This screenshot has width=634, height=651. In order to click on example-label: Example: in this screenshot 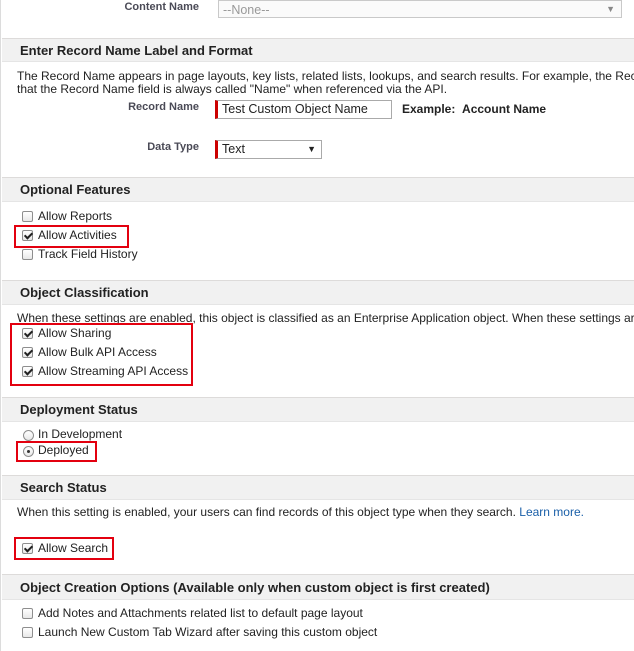, I will do `click(429, 109)`.